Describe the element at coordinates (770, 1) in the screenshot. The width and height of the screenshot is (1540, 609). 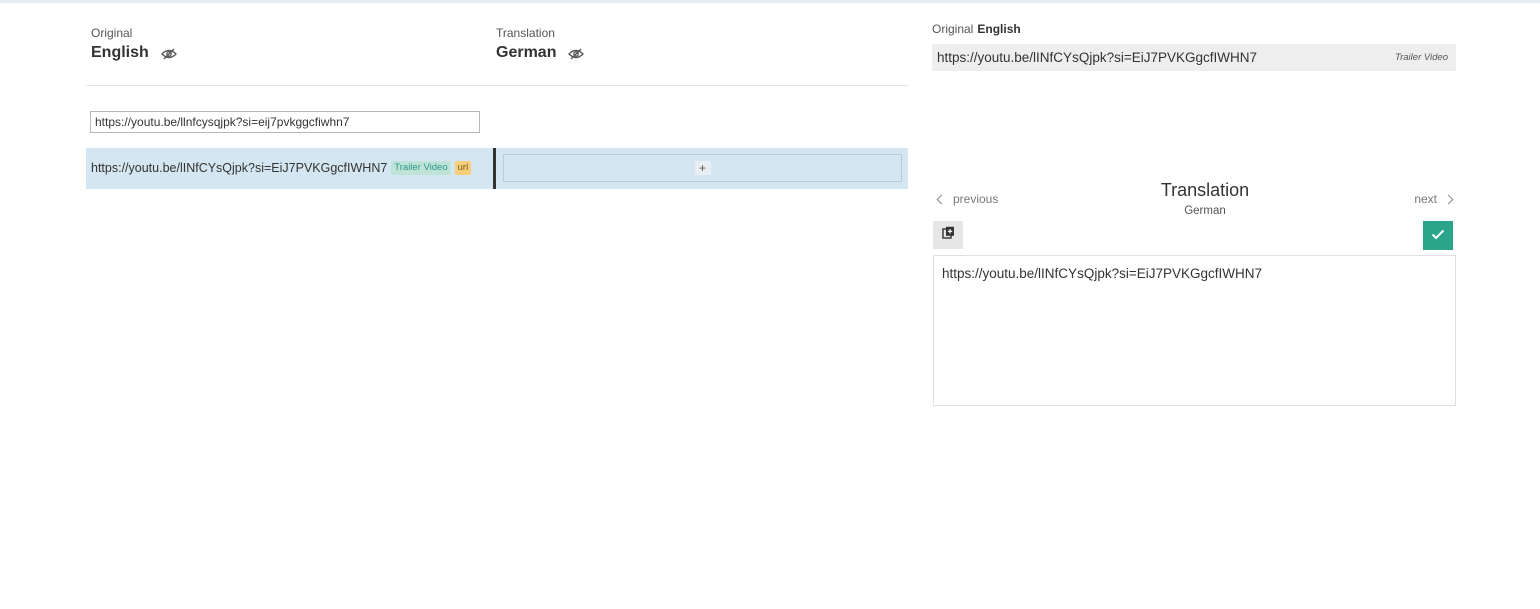
I see `top-border` at that location.